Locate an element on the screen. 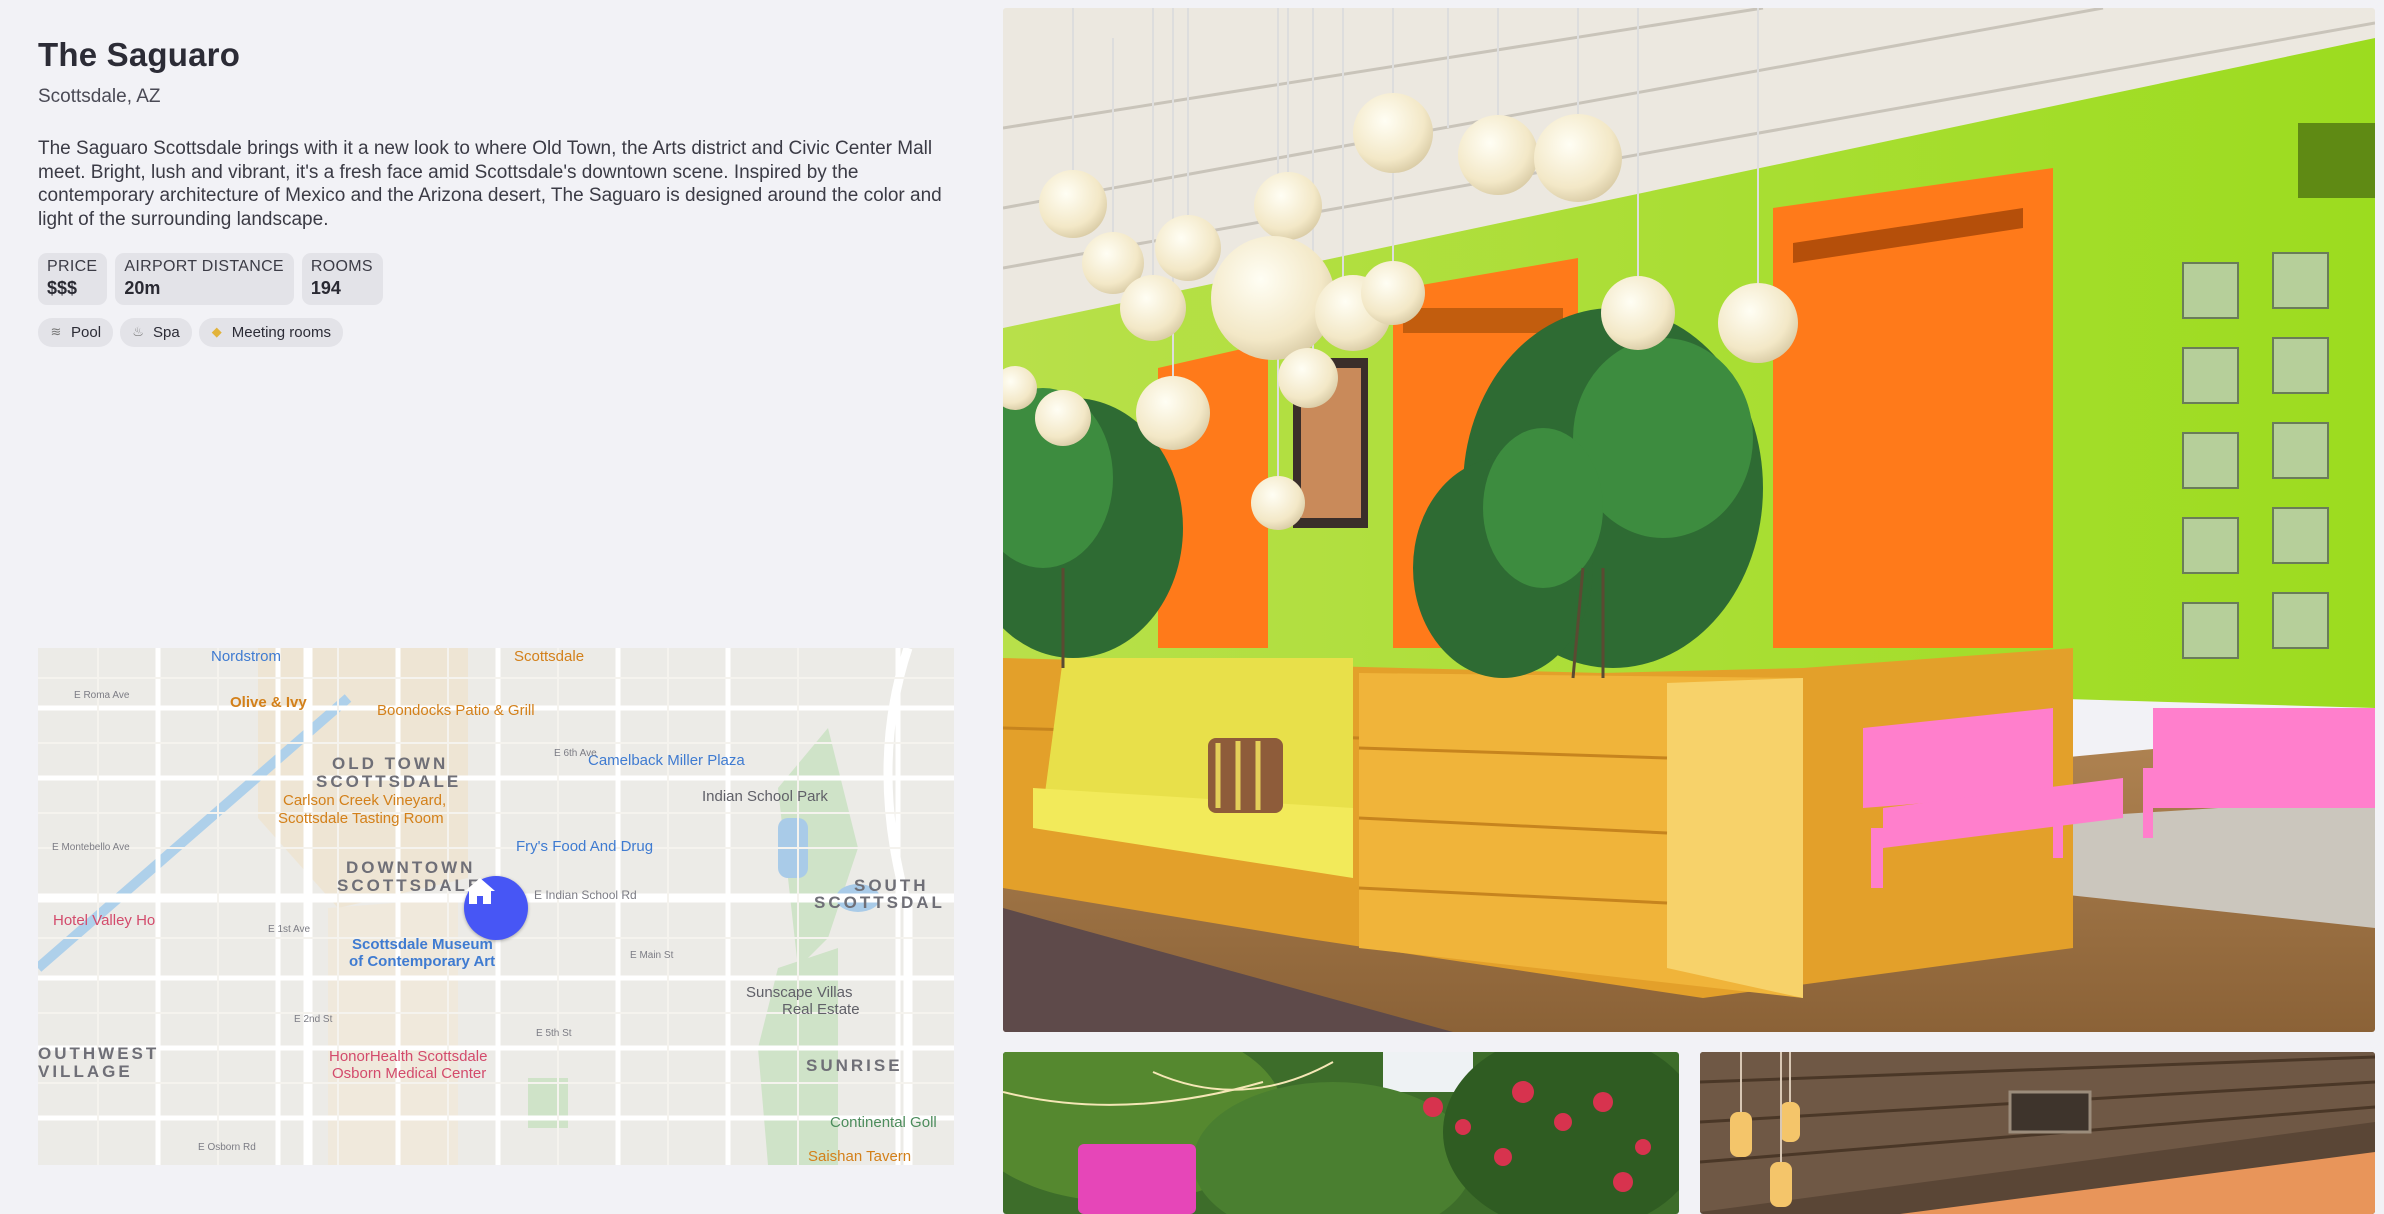  stat-label: PRICE is located at coordinates (72, 266).